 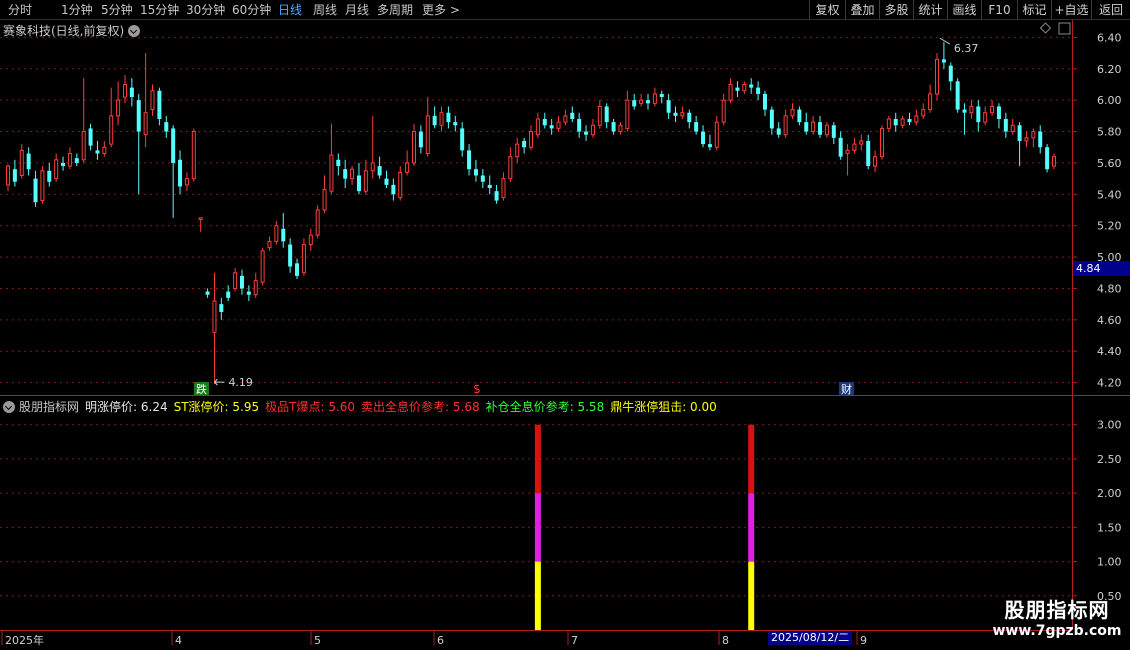 What do you see at coordinates (999, 10) in the screenshot?
I see `toolbar-button-5: F10` at bounding box center [999, 10].